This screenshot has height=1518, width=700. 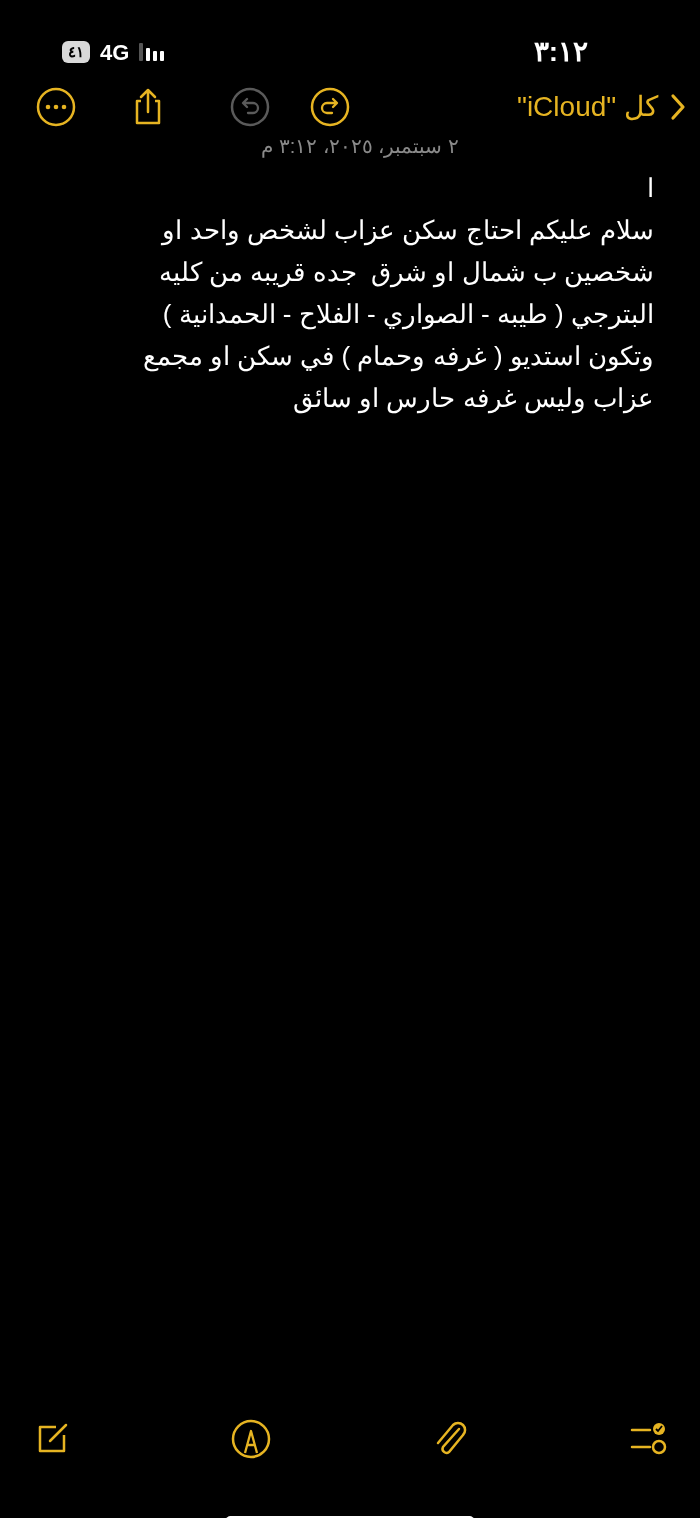 What do you see at coordinates (330, 107) in the screenshot?
I see `redo-button` at bounding box center [330, 107].